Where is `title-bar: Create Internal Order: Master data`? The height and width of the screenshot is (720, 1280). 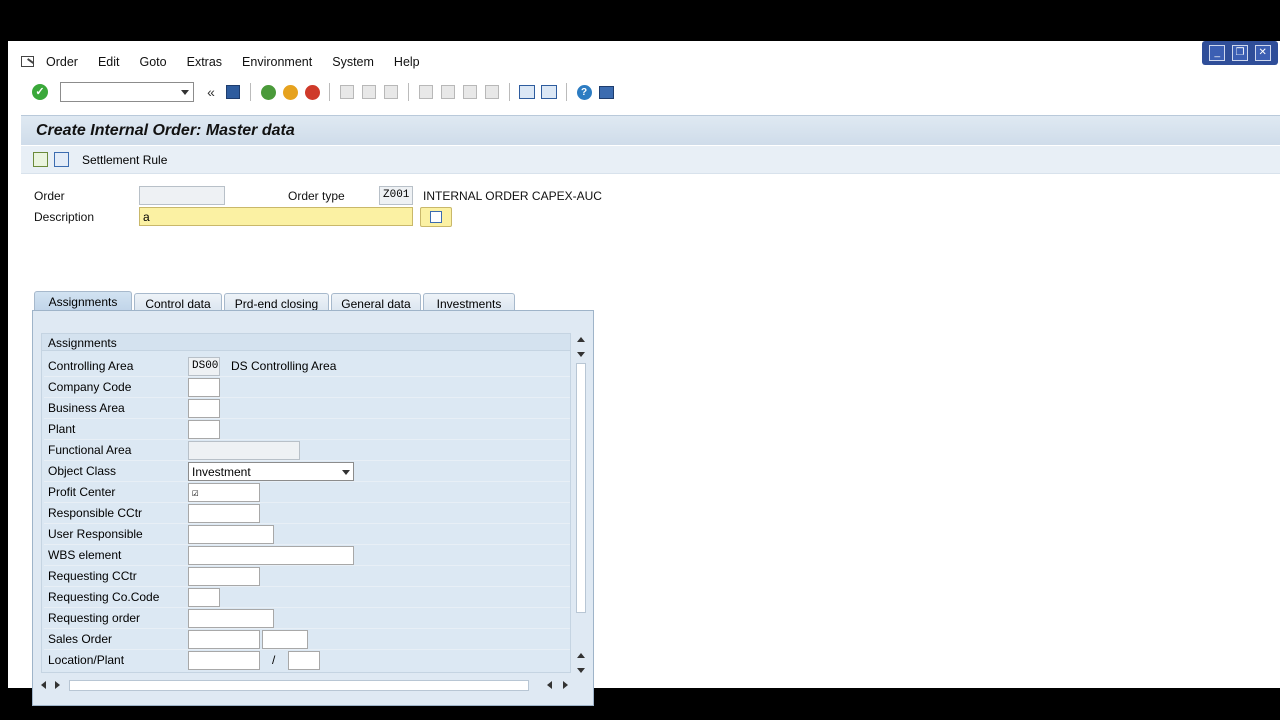 title-bar: Create Internal Order: Master data is located at coordinates (650, 130).